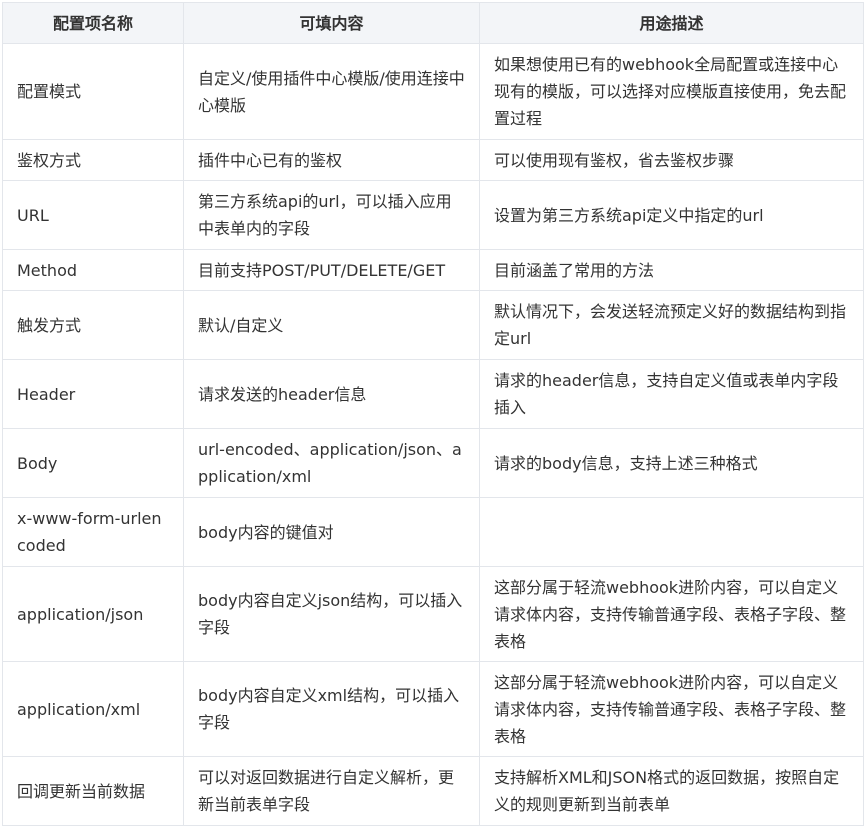  What do you see at coordinates (331, 91) in the screenshot?
I see `fillable-content-cell: 自定义/使用插件中心模版/使用连接中心模版` at bounding box center [331, 91].